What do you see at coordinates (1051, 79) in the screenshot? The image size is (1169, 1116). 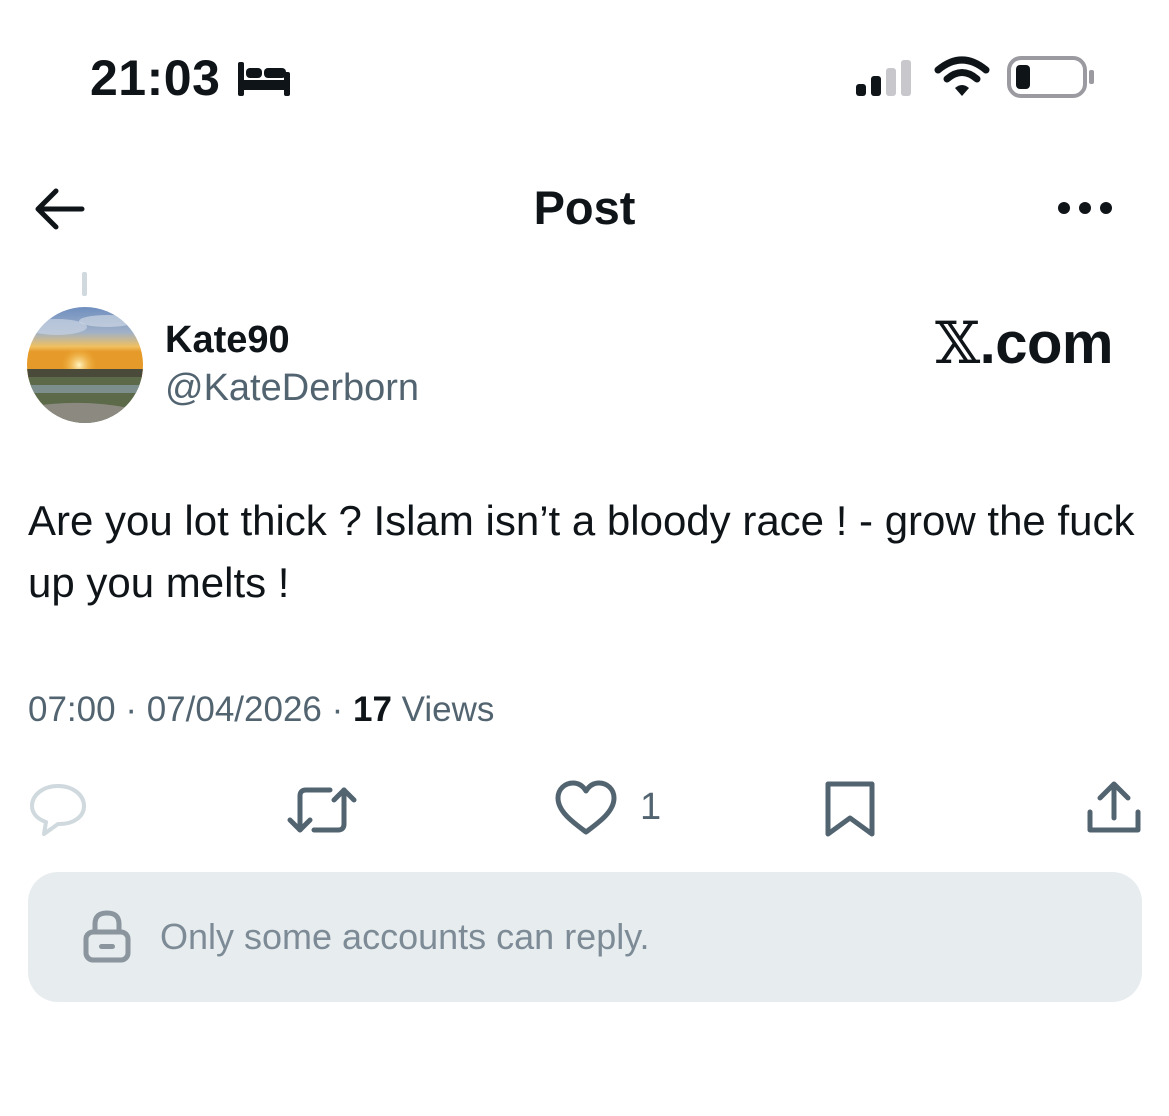 I see `battery-icon` at bounding box center [1051, 79].